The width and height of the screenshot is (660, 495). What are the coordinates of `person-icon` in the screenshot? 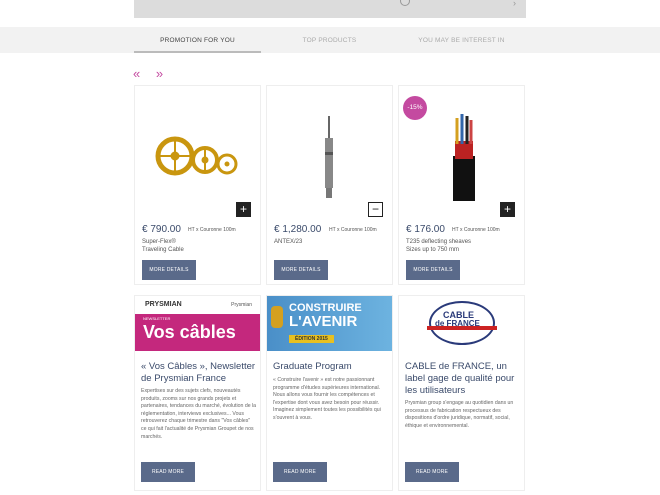 It's located at (277, 317).